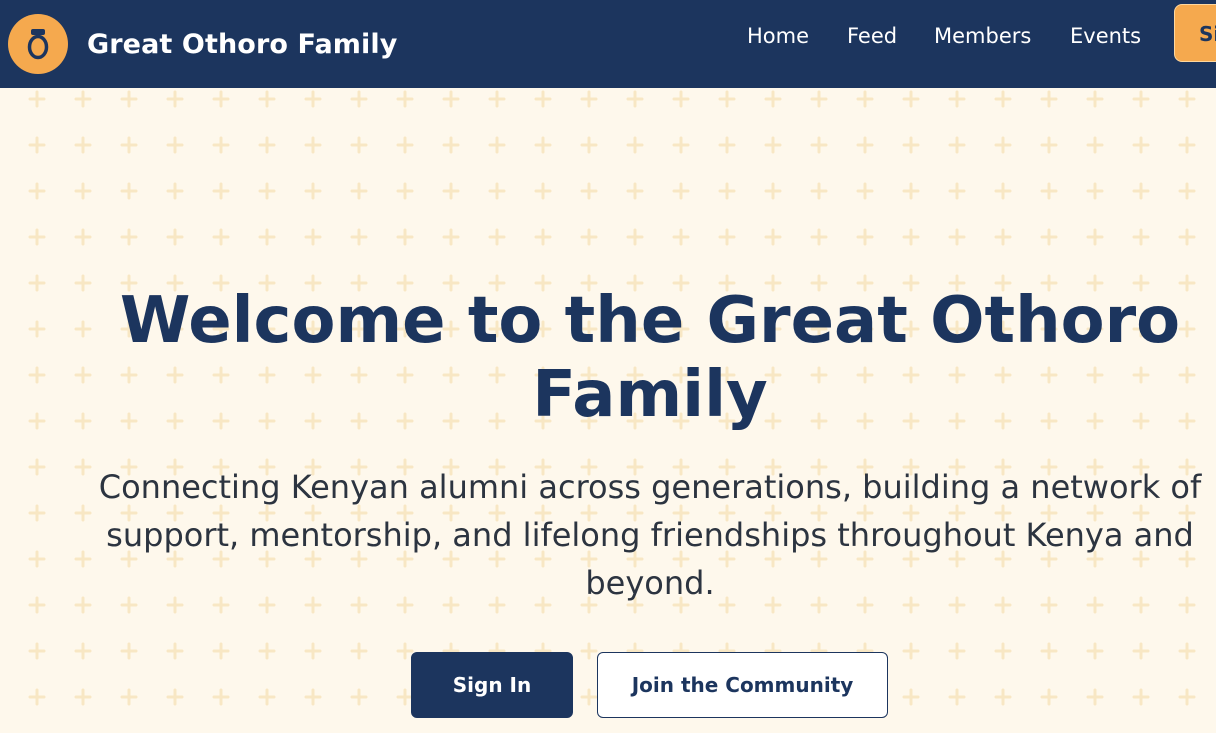 Image resolution: width=1216 pixels, height=733 pixels. I want to click on nav-home-link: Home, so click(778, 36).